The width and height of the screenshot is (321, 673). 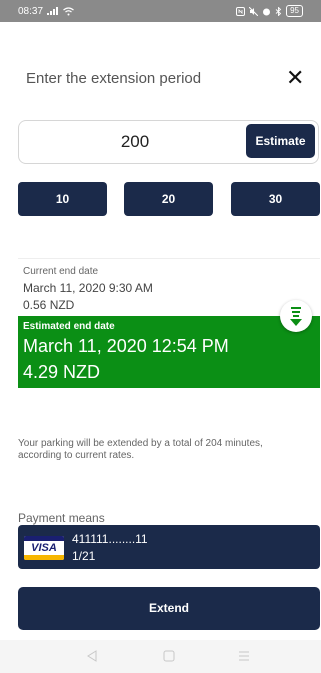 What do you see at coordinates (295, 78) in the screenshot?
I see `close-icon: ✕` at bounding box center [295, 78].